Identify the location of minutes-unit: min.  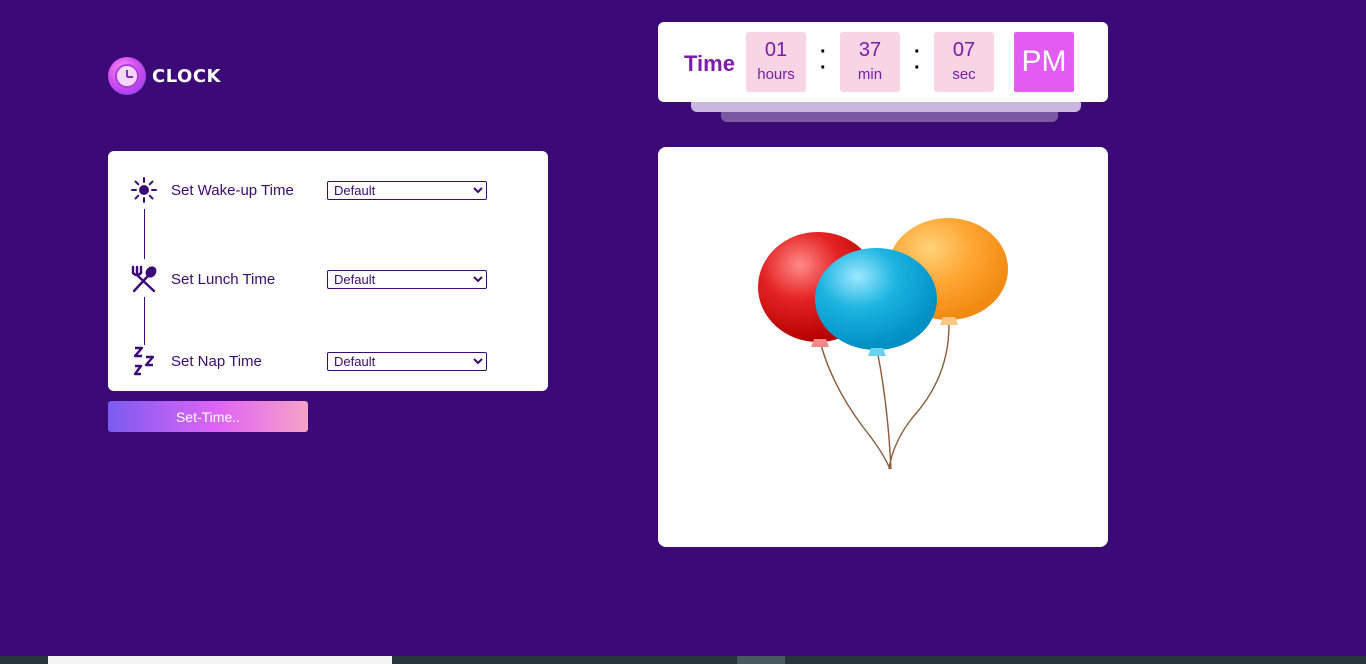
(870, 74).